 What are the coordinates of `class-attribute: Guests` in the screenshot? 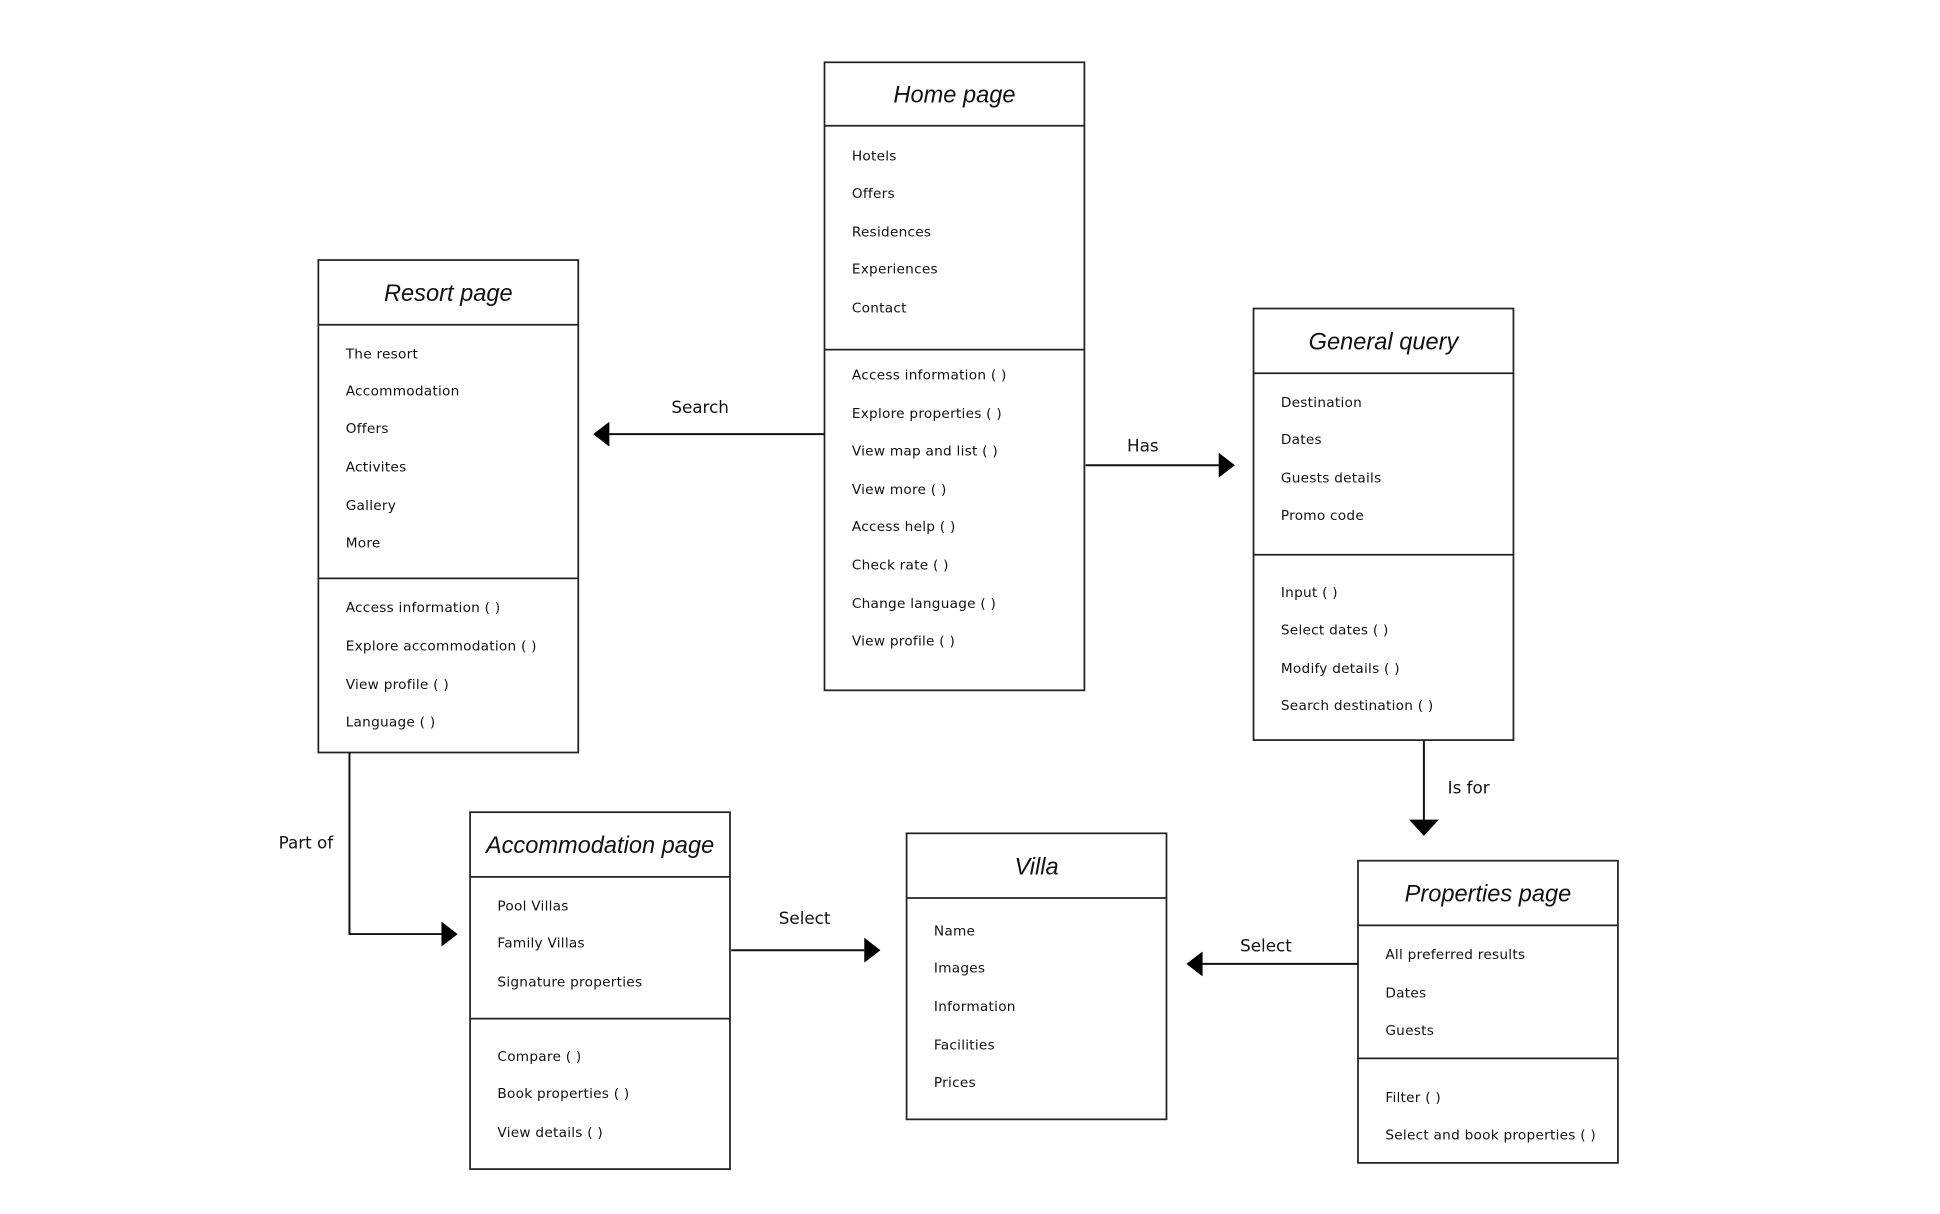 It's located at (1409, 1031).